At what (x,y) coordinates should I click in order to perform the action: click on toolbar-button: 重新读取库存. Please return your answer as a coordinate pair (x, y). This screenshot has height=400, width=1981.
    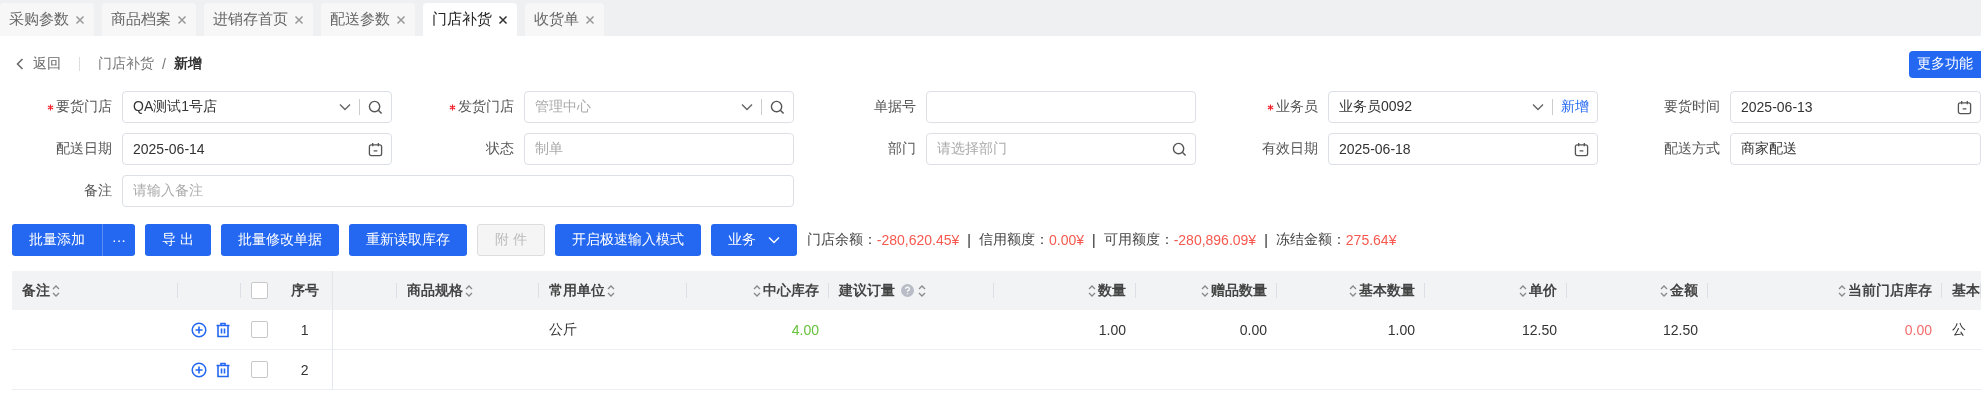
    Looking at the image, I should click on (407, 240).